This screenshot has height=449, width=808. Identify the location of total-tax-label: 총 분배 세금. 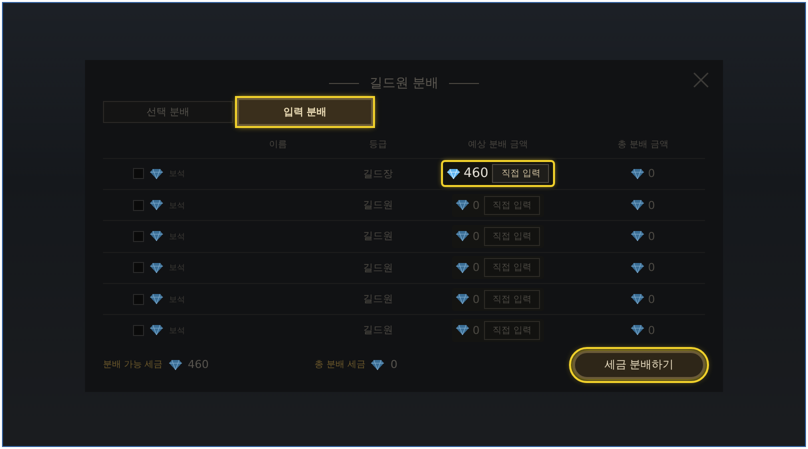
(340, 365).